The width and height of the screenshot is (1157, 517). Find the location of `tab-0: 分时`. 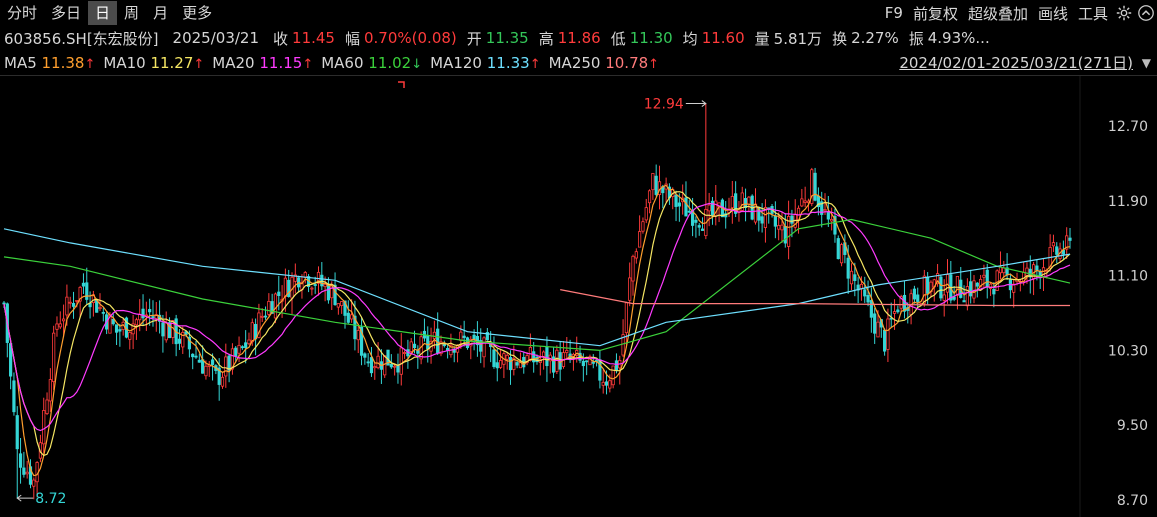

tab-0: 分时 is located at coordinates (22, 13).